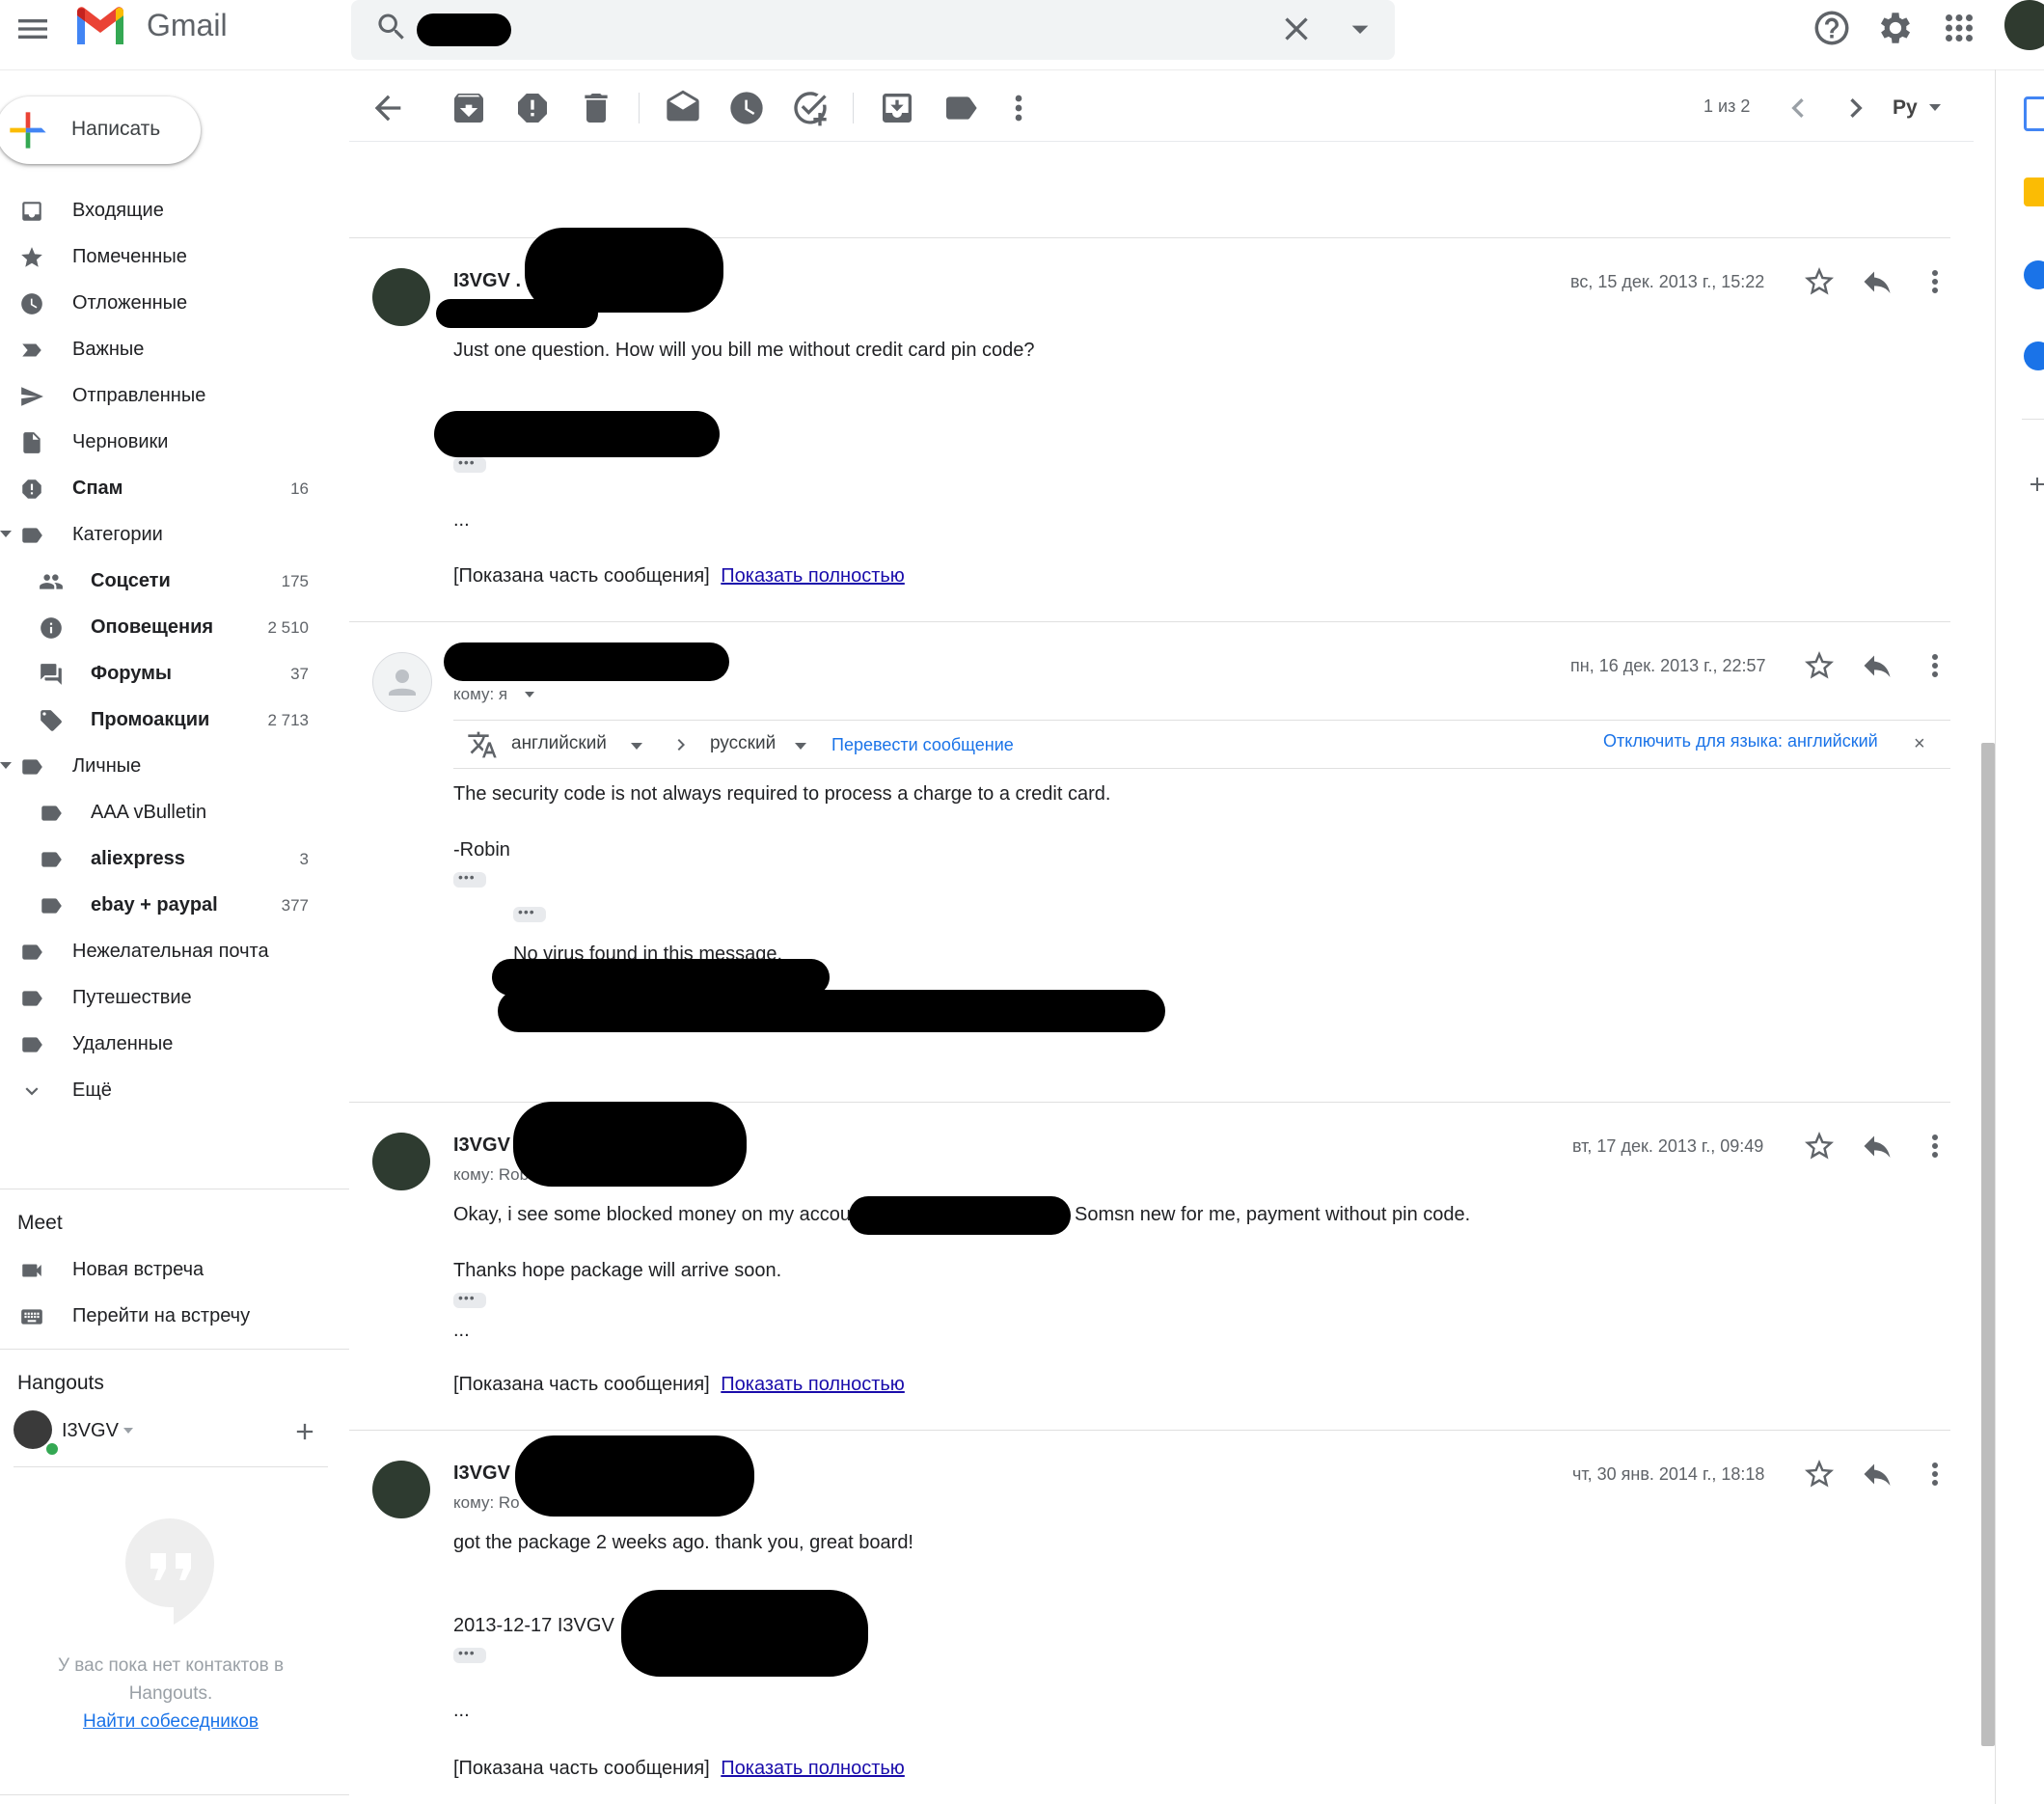  Describe the element at coordinates (169, 627) in the screenshot. I see `nav-item-updates: Оповещения 2 510` at that location.